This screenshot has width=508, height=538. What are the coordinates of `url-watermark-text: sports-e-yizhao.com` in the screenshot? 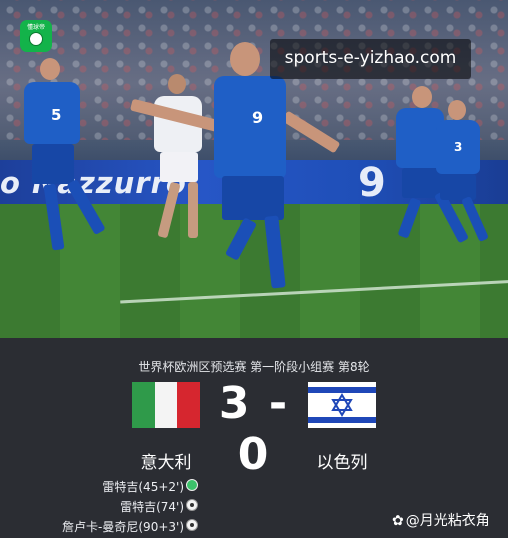 It's located at (370, 58).